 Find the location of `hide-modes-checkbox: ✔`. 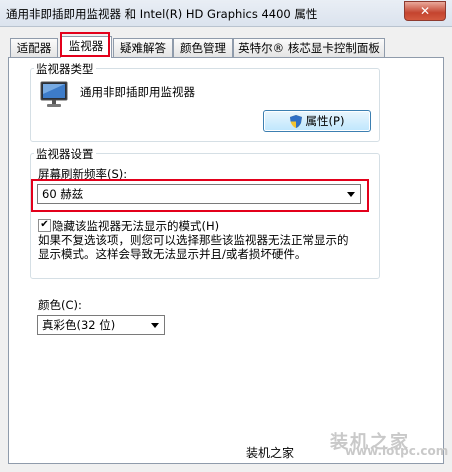

hide-modes-checkbox: ✔ is located at coordinates (44, 225).